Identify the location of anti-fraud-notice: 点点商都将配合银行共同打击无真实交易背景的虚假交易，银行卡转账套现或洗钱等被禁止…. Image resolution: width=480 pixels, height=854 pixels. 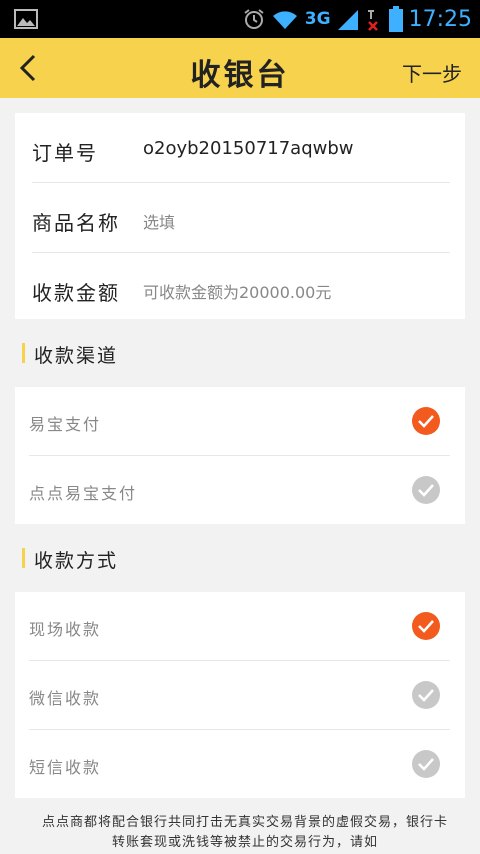
(244, 832).